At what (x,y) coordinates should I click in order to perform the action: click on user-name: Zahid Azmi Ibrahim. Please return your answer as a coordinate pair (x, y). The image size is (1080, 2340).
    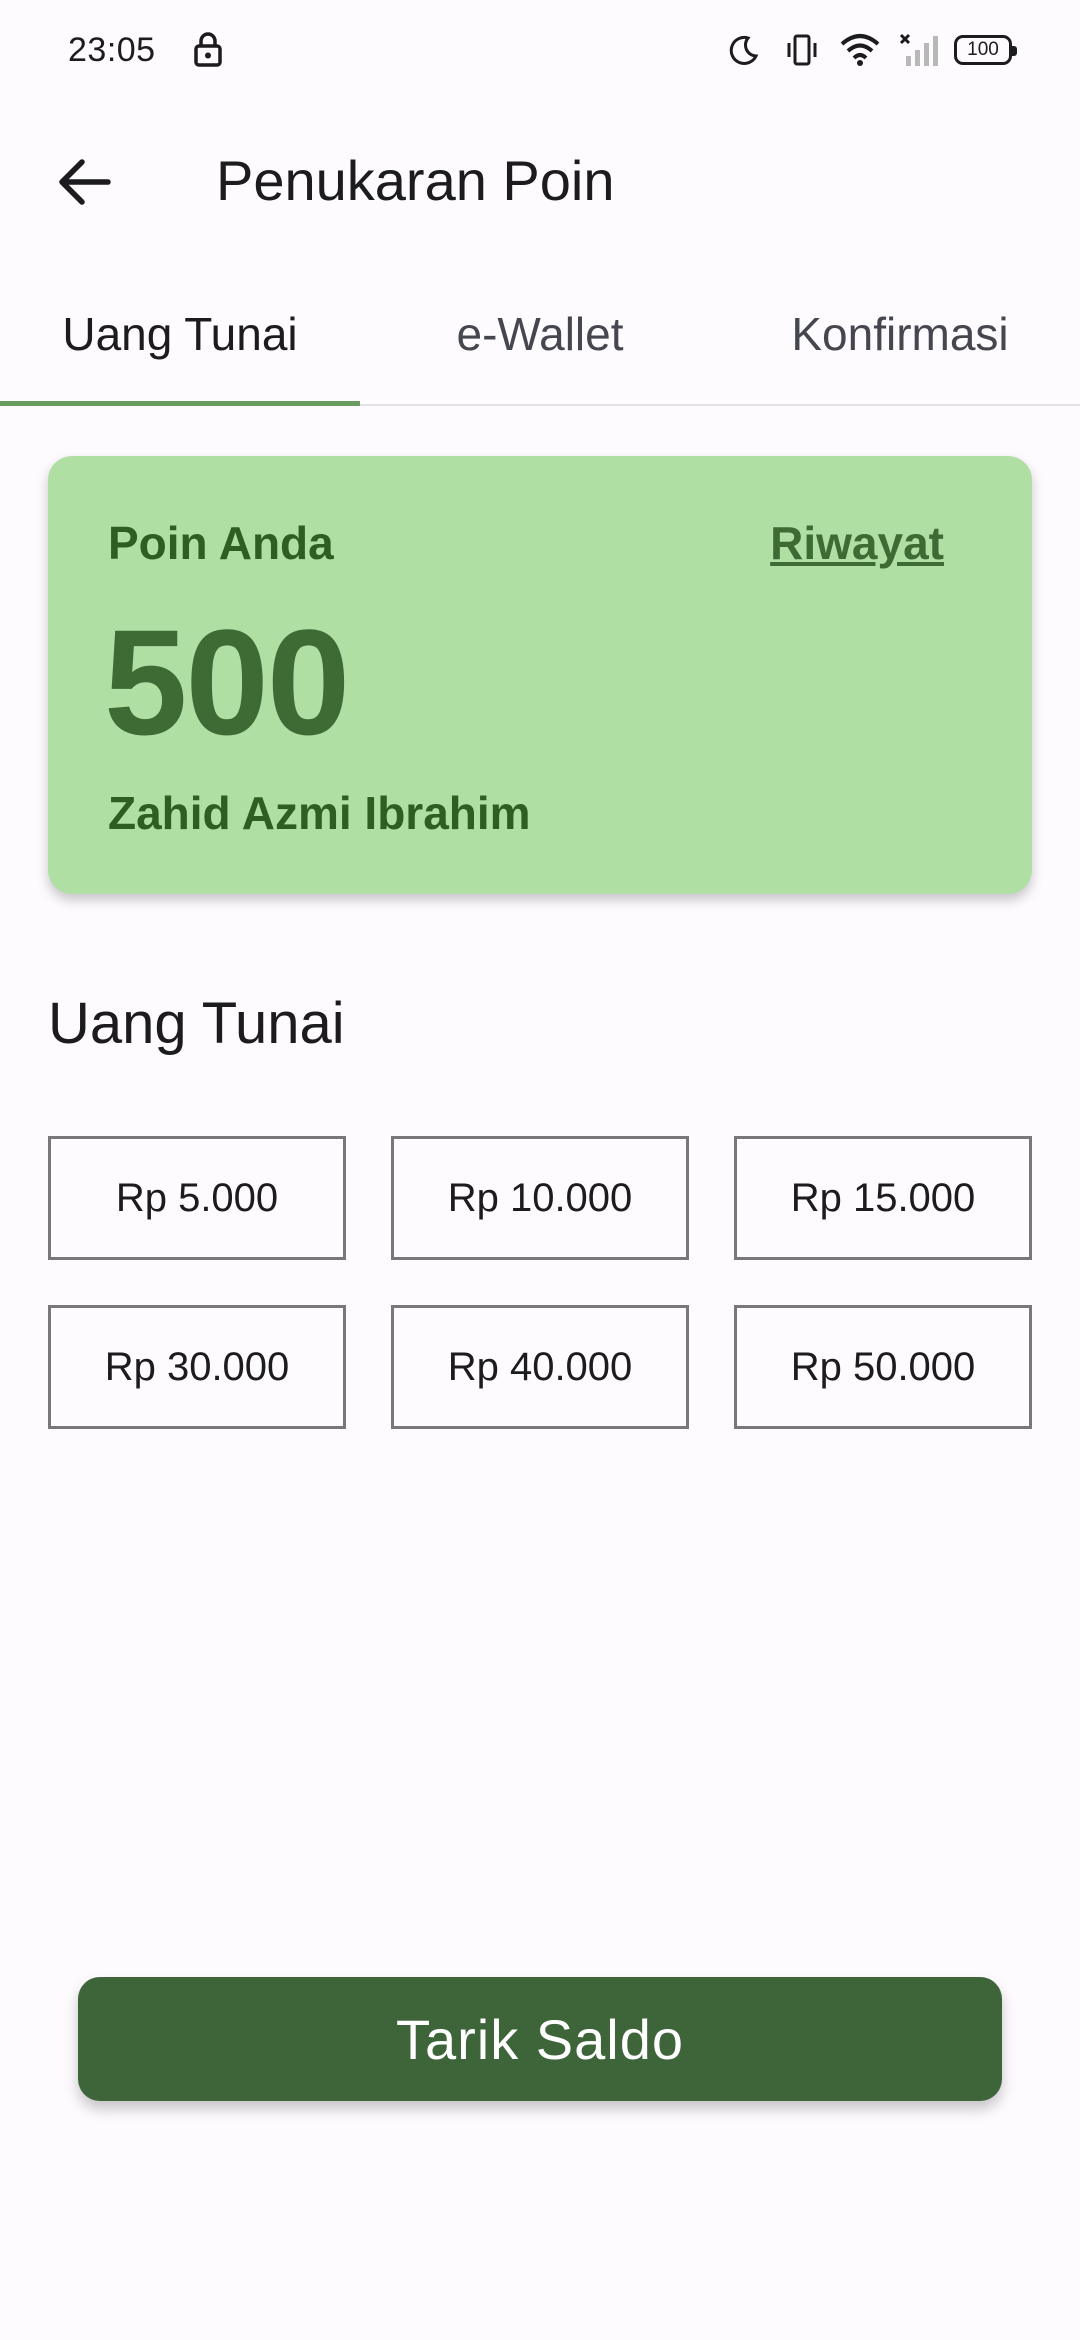
    Looking at the image, I should click on (319, 813).